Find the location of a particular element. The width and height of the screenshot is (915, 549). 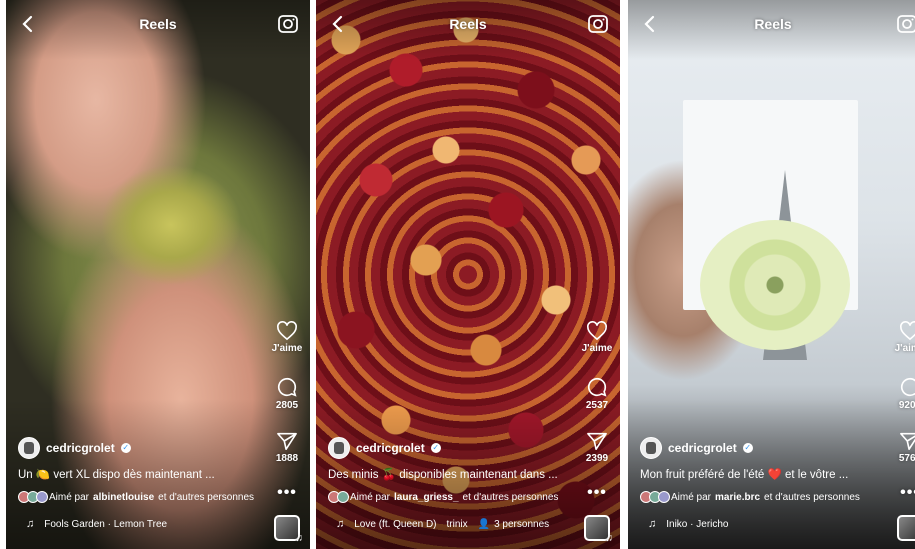

share-button: 2399 is located at coordinates (597, 447).